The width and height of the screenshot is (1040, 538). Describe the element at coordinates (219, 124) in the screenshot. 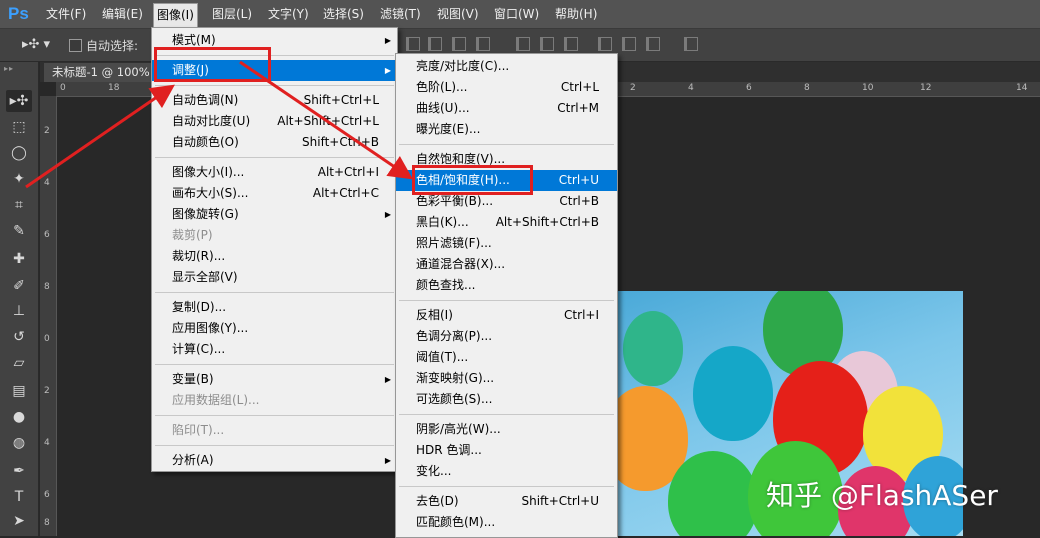

I see `annotation-arrows` at that location.